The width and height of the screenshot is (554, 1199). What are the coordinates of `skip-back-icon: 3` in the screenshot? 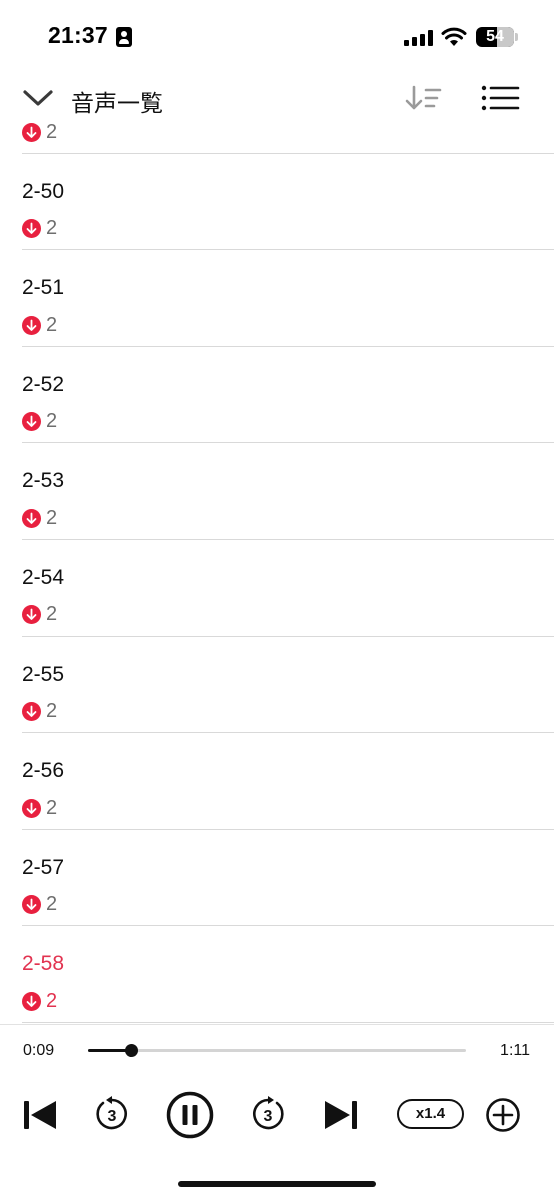 It's located at (112, 1114).